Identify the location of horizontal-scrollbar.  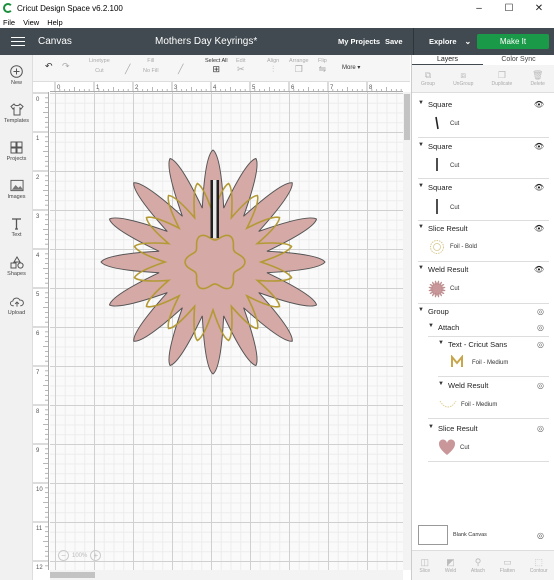
(226, 575).